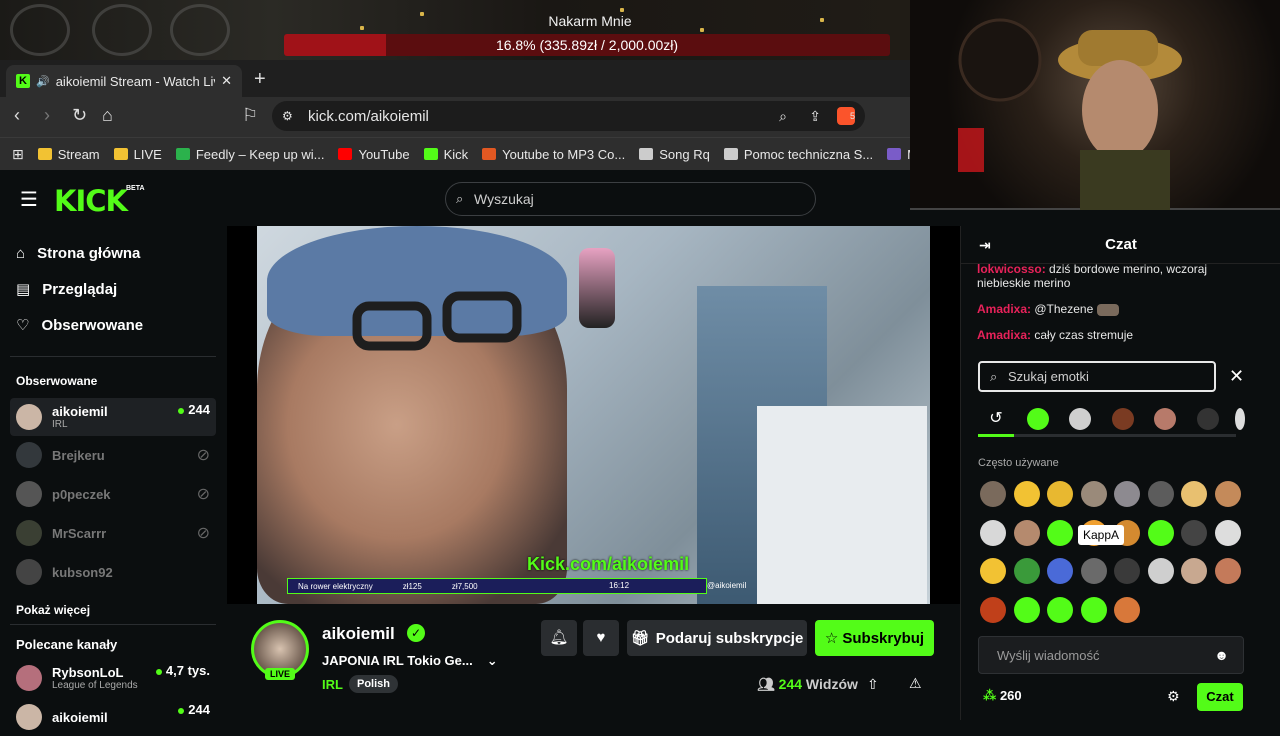 The image size is (1280, 736). I want to click on followed-channel: aikoiemil IRL 244, so click(113, 417).